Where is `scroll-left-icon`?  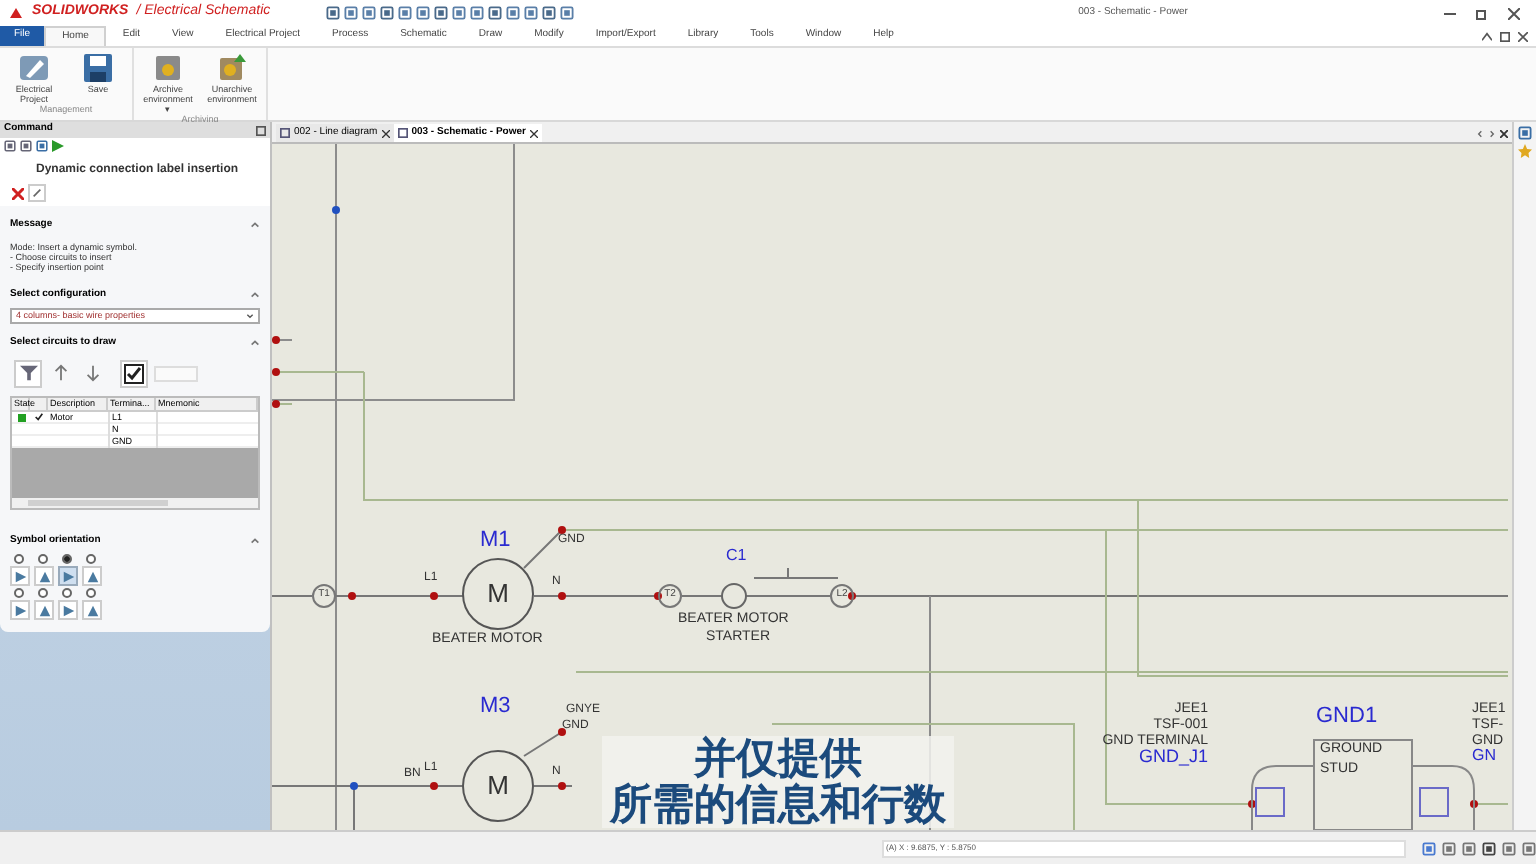
scroll-left-icon is located at coordinates (1480, 134).